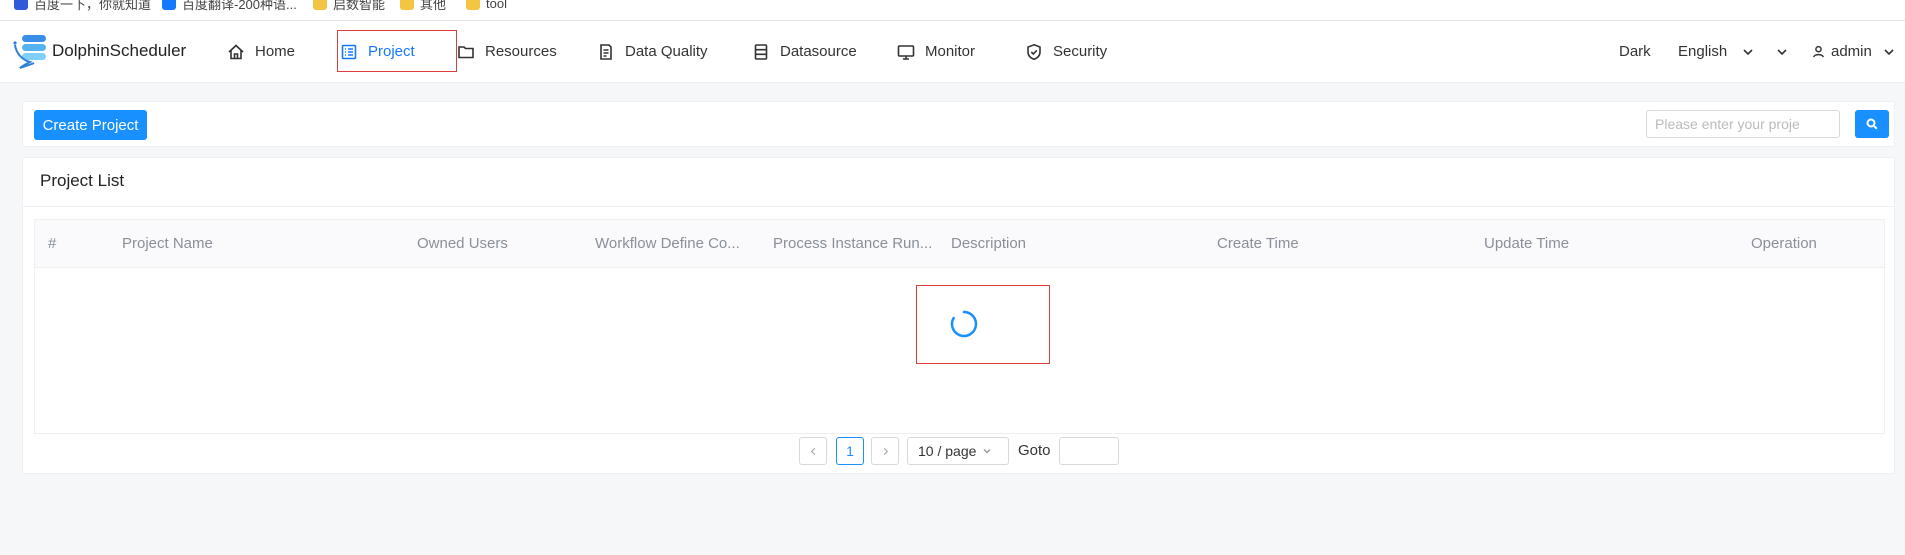 The width and height of the screenshot is (1905, 555). What do you see at coordinates (1034, 450) in the screenshot?
I see `goto-label: Goto` at bounding box center [1034, 450].